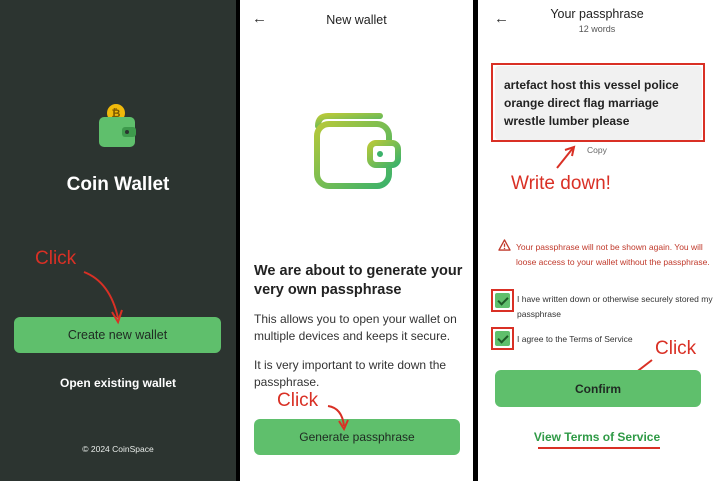  What do you see at coordinates (502, 338) in the screenshot?
I see `terms-checkbox` at bounding box center [502, 338].